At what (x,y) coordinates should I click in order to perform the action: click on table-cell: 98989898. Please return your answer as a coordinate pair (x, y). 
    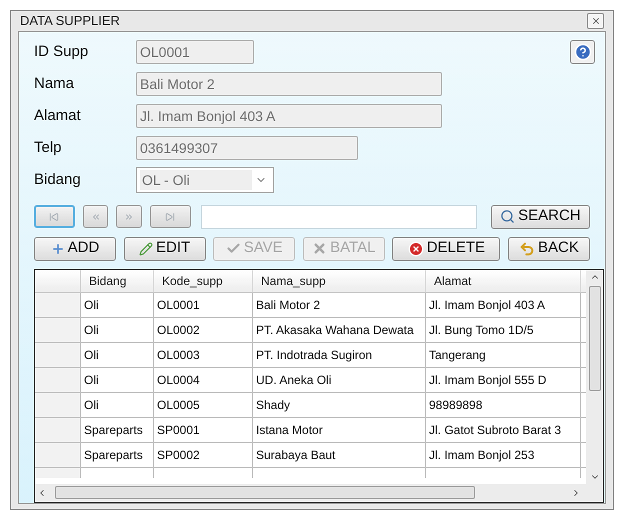
    Looking at the image, I should click on (503, 404).